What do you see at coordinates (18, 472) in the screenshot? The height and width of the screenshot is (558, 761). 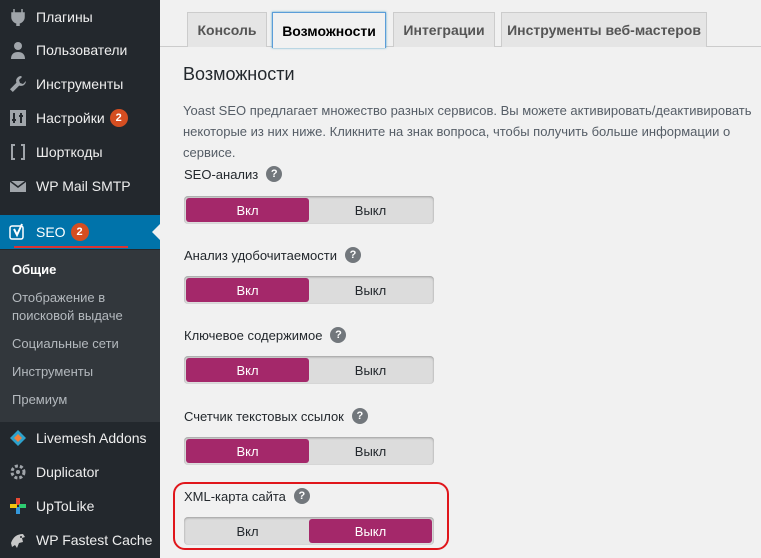 I see `duplicator-icon` at bounding box center [18, 472].